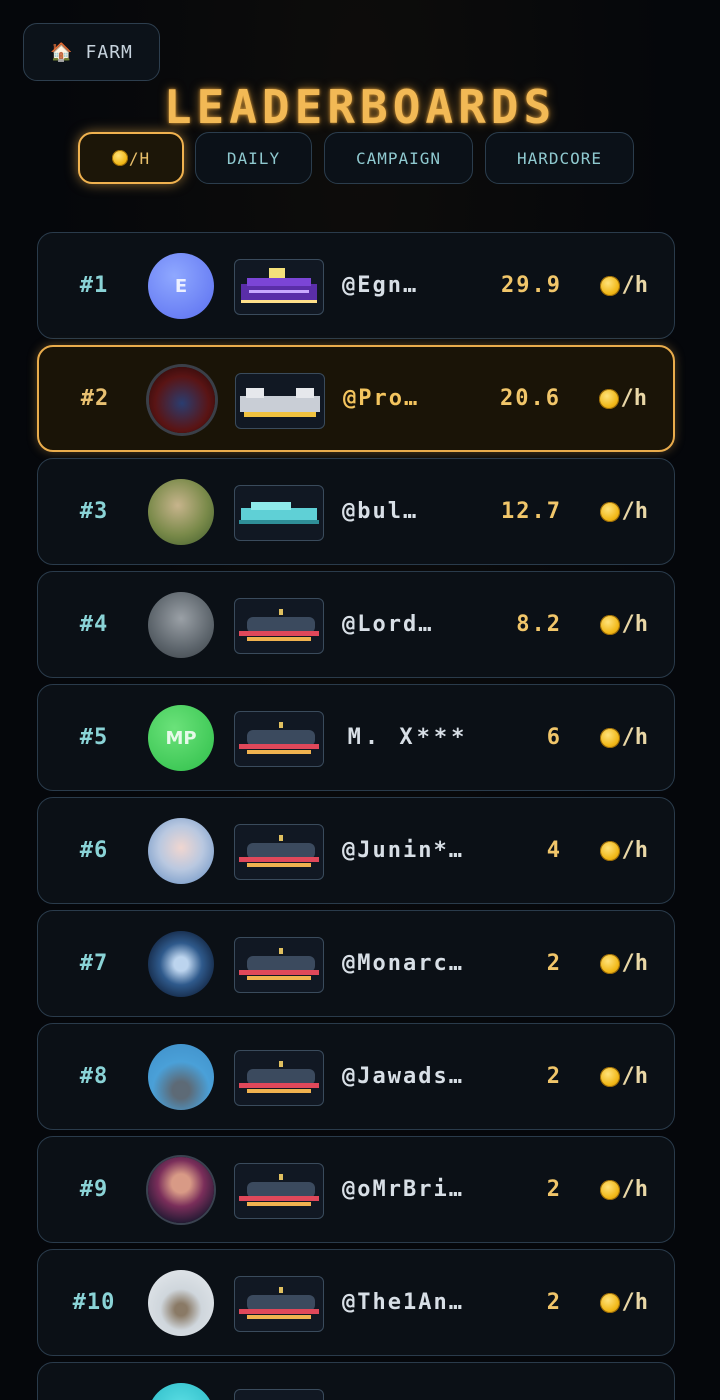 Image resolution: width=720 pixels, height=1400 pixels. What do you see at coordinates (139, 158) in the screenshot?
I see `tab-label: /H` at bounding box center [139, 158].